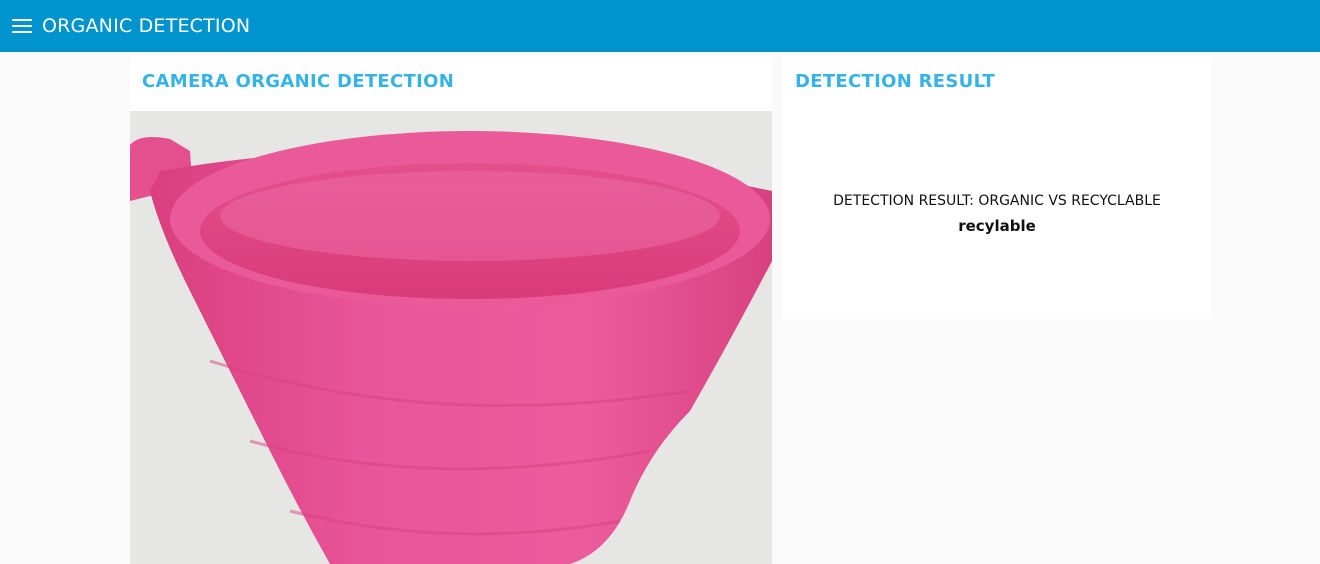  I want to click on app-header: ORGANIC DETECTION, so click(660, 26).